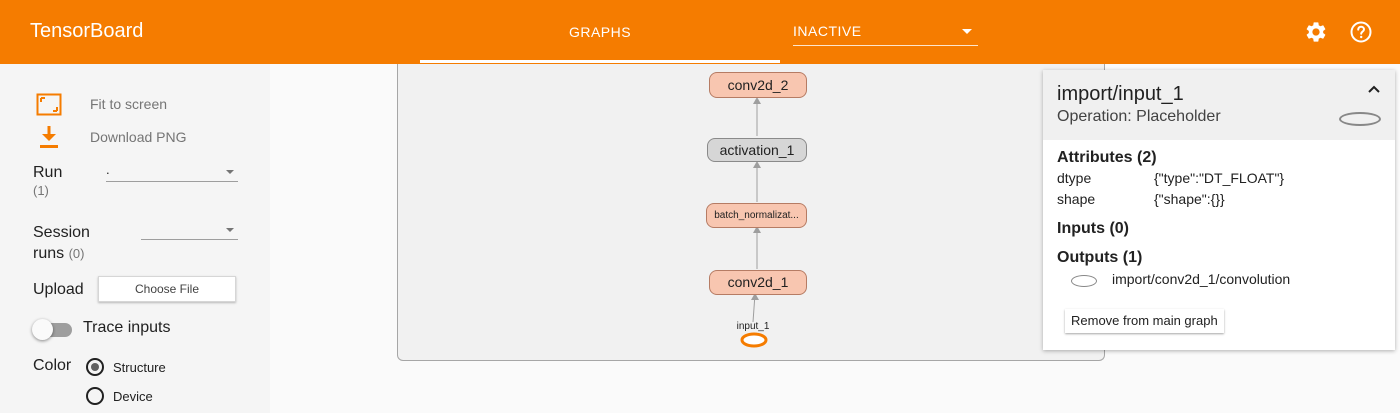 This screenshot has width=1400, height=413. I want to click on color-structure-radio, so click(95, 367).